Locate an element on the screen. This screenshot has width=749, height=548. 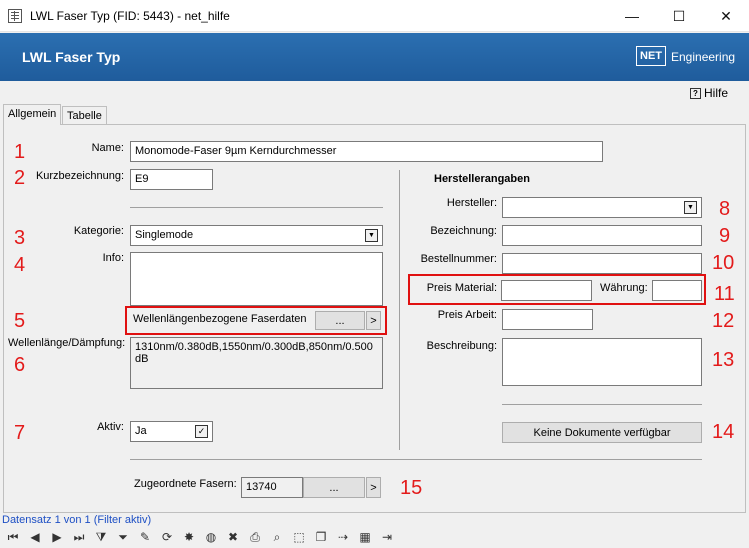
header-banner: LWL Faser Typ NET Engineering is located at coordinates (374, 57).